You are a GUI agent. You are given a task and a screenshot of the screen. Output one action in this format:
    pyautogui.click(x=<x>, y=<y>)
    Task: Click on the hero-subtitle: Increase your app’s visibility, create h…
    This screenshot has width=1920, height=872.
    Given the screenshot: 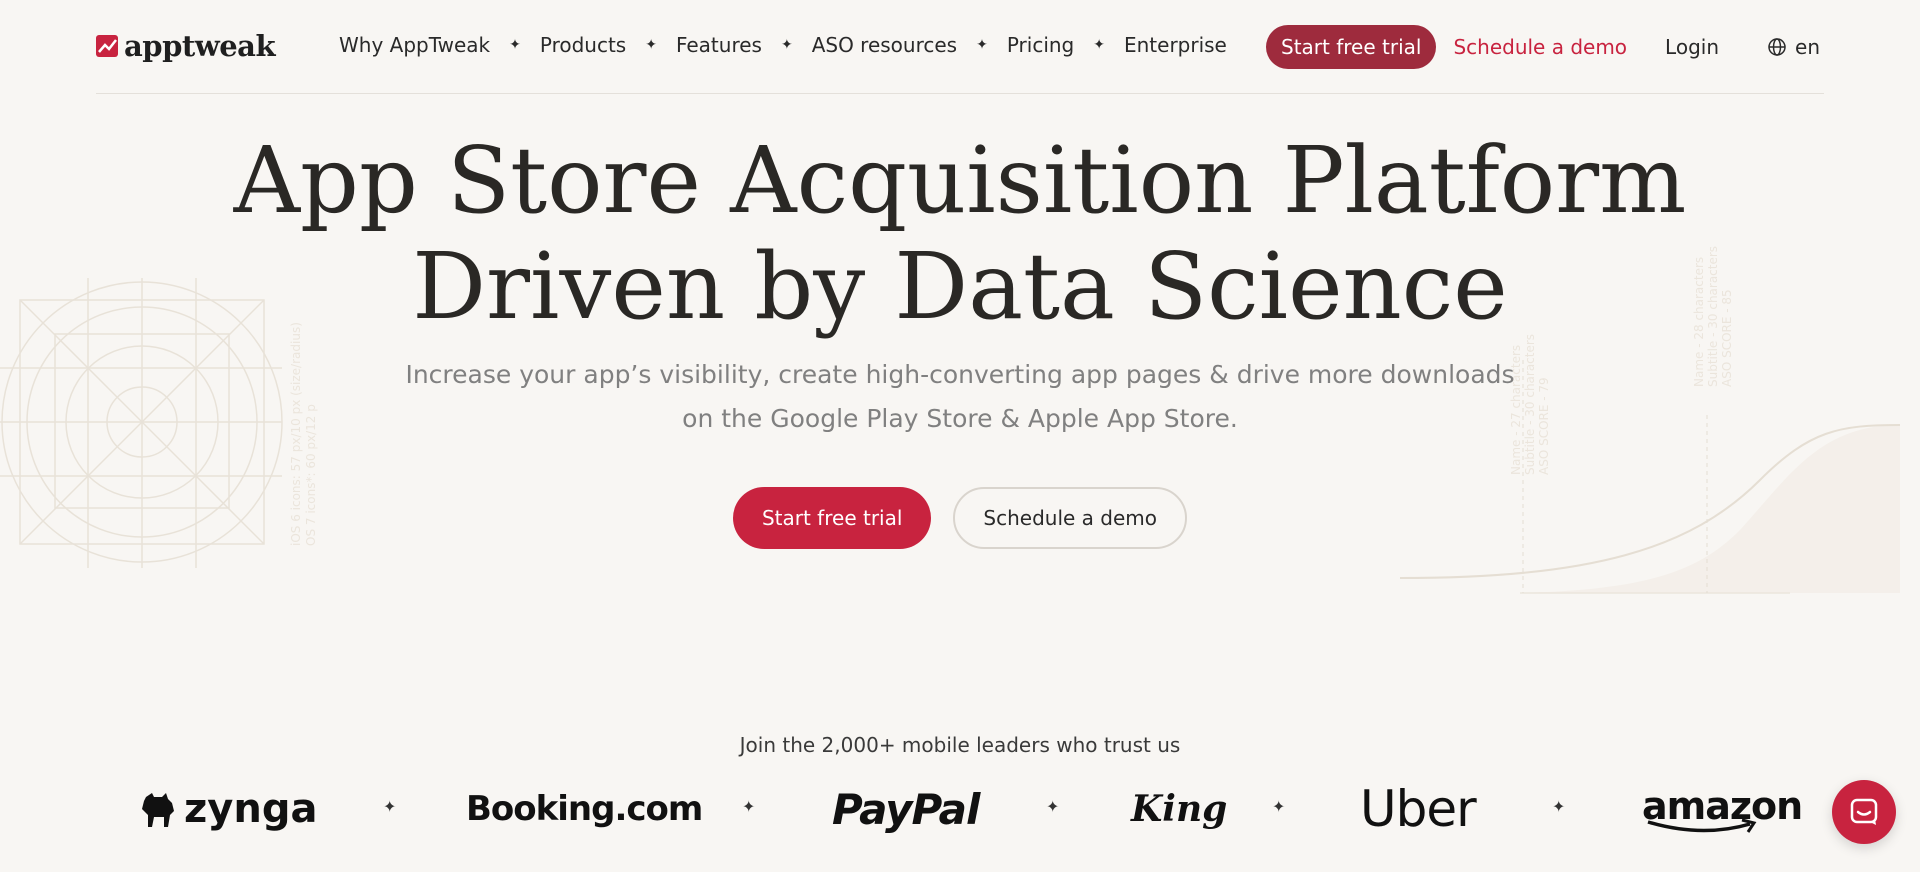 What is the action you would take?
    pyautogui.click(x=960, y=397)
    